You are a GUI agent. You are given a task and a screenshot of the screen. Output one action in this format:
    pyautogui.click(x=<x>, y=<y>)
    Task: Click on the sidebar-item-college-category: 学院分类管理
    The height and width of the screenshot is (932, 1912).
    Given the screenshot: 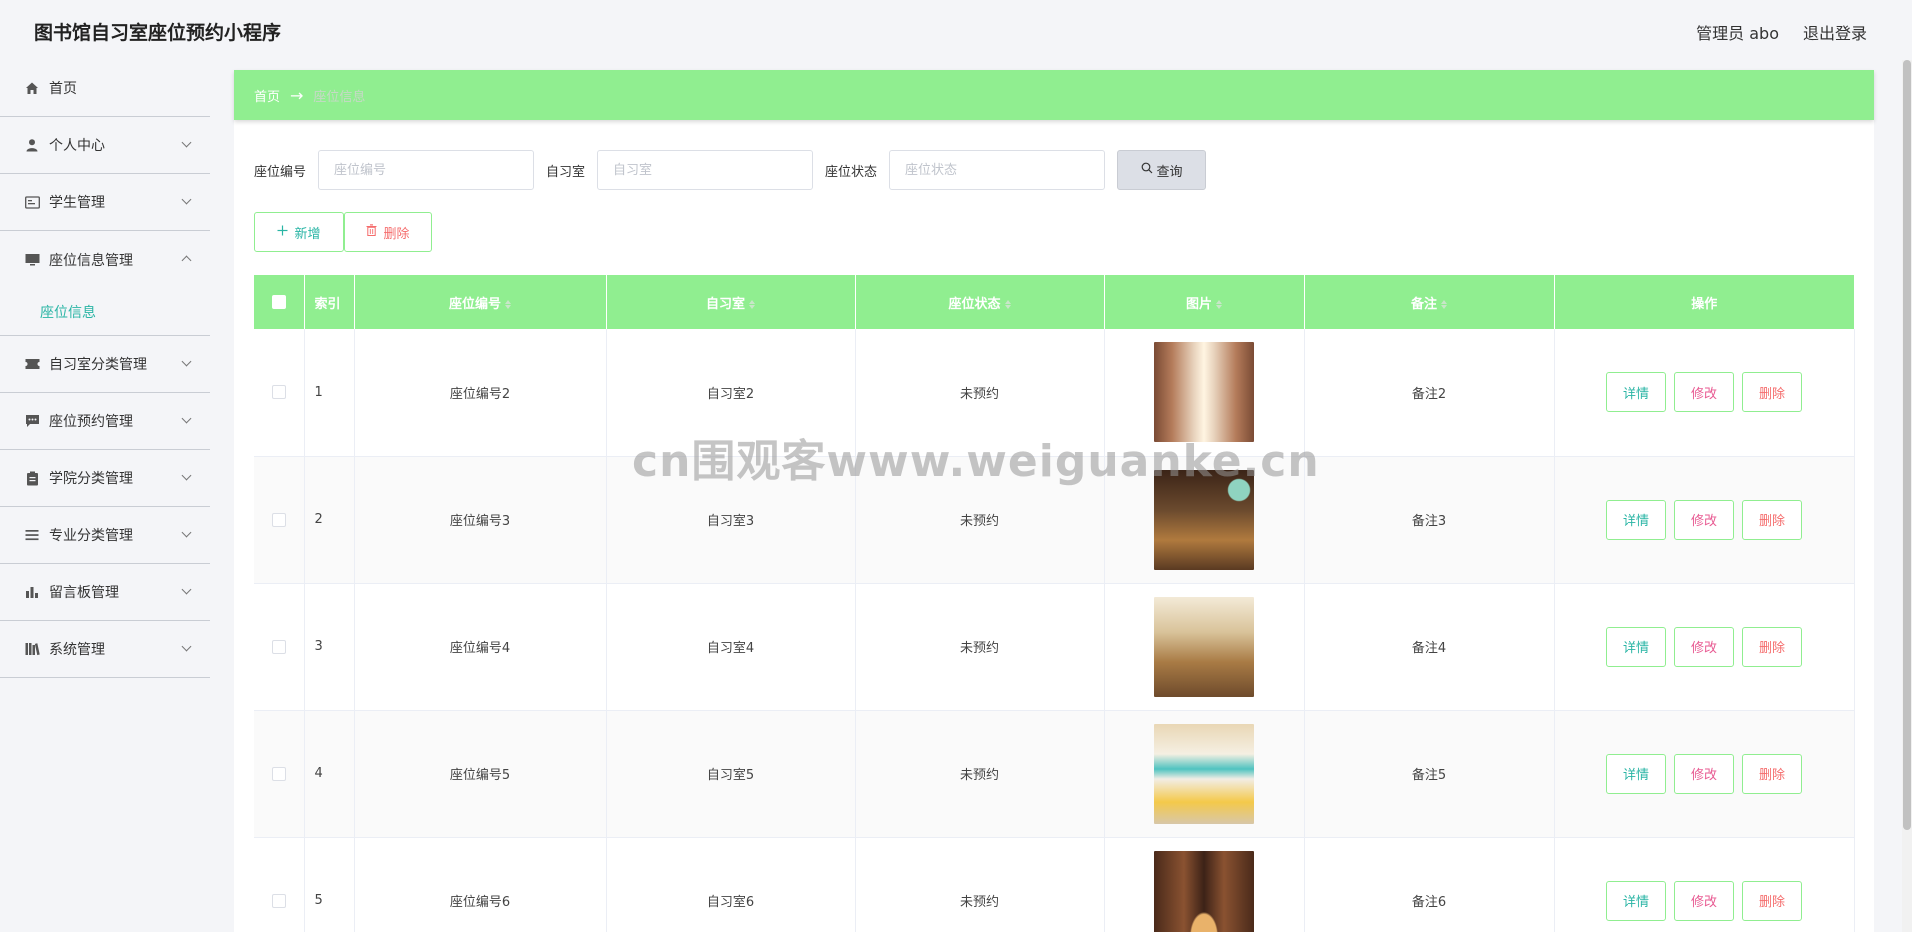 What is the action you would take?
    pyautogui.click(x=105, y=478)
    